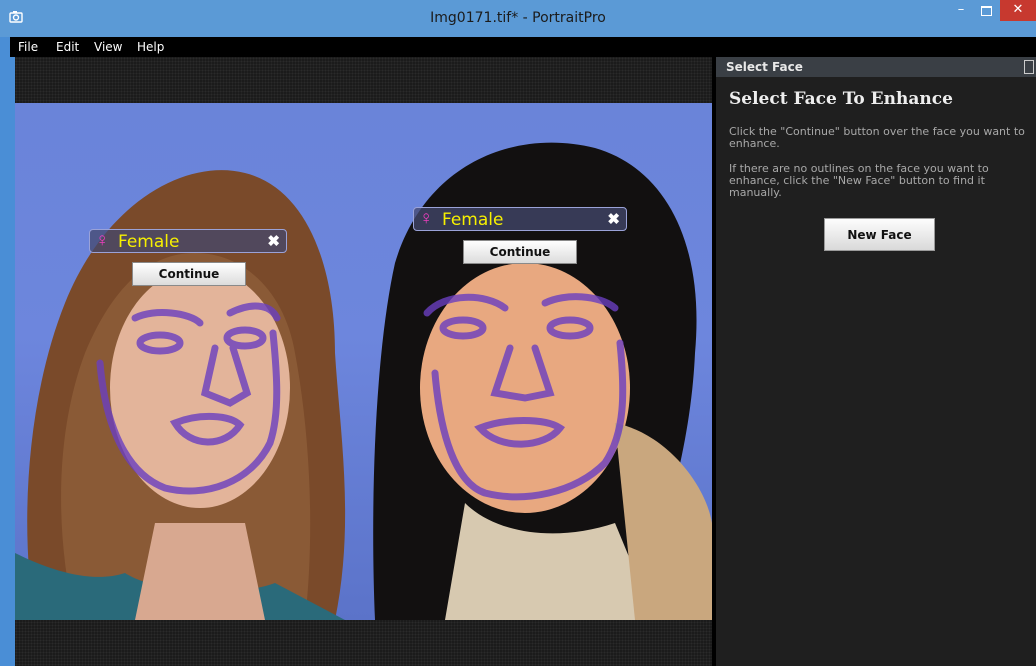 This screenshot has width=1036, height=666. Describe the element at coordinates (520, 252) in the screenshot. I see `continue-button-right: Continue` at that location.